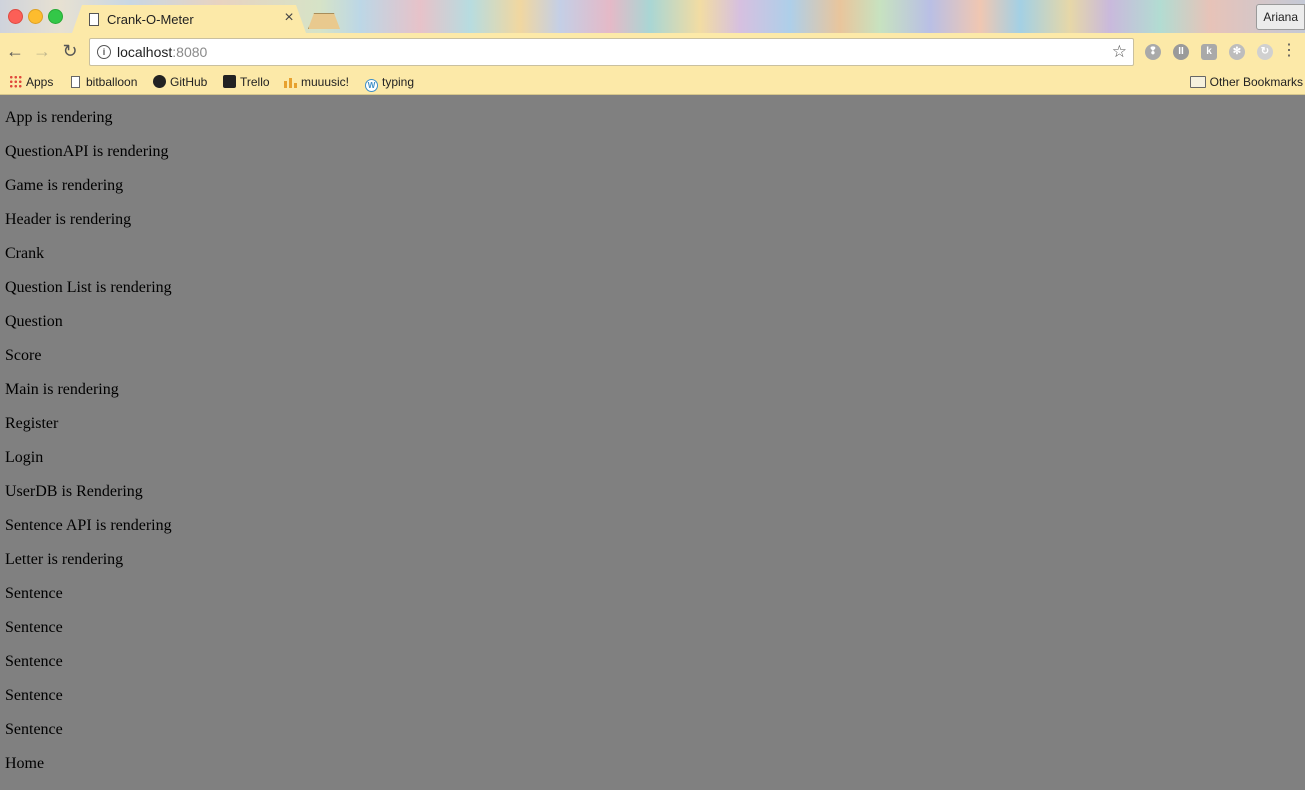  What do you see at coordinates (68, 219) in the screenshot?
I see `log-line: Header is rendering` at bounding box center [68, 219].